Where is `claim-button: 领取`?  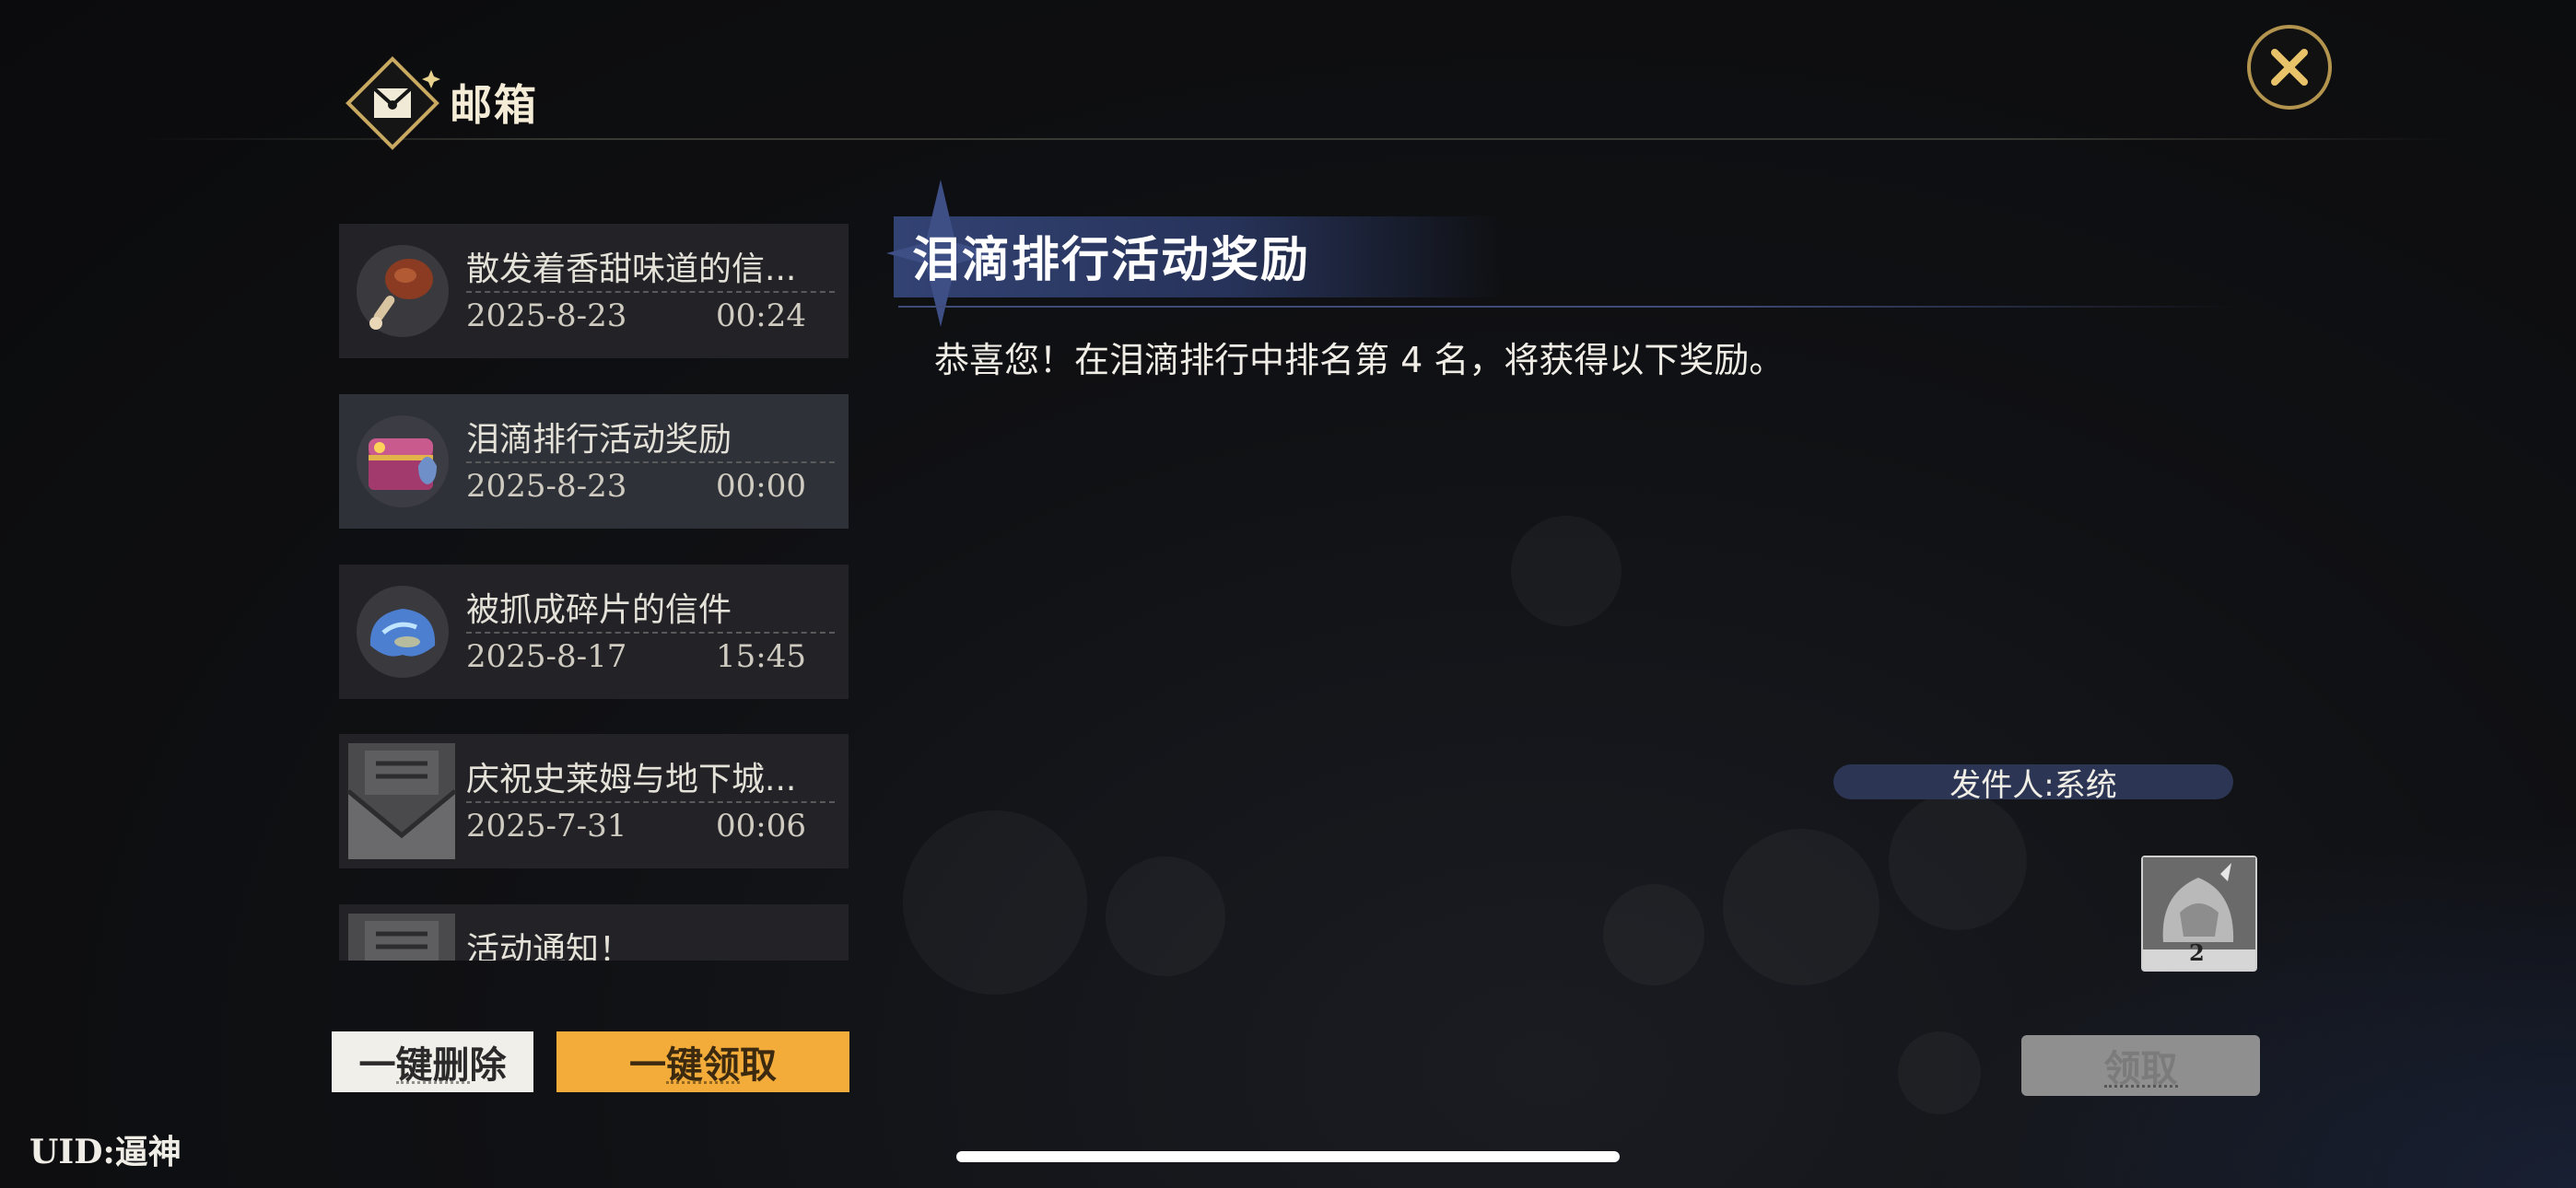
claim-button: 领取 is located at coordinates (2140, 1065).